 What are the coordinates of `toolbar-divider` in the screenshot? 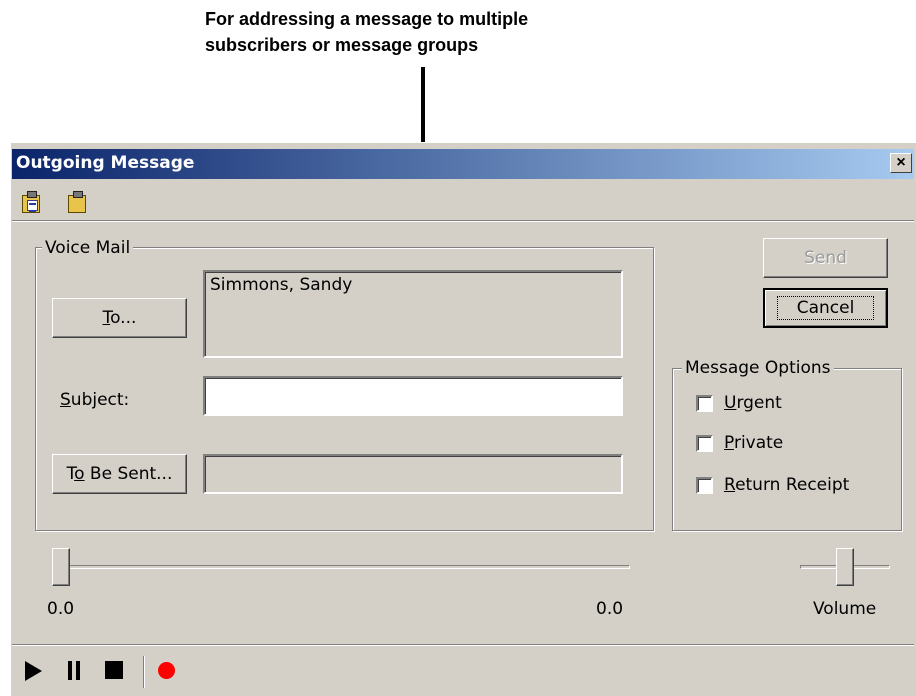 It's located at (463, 221).